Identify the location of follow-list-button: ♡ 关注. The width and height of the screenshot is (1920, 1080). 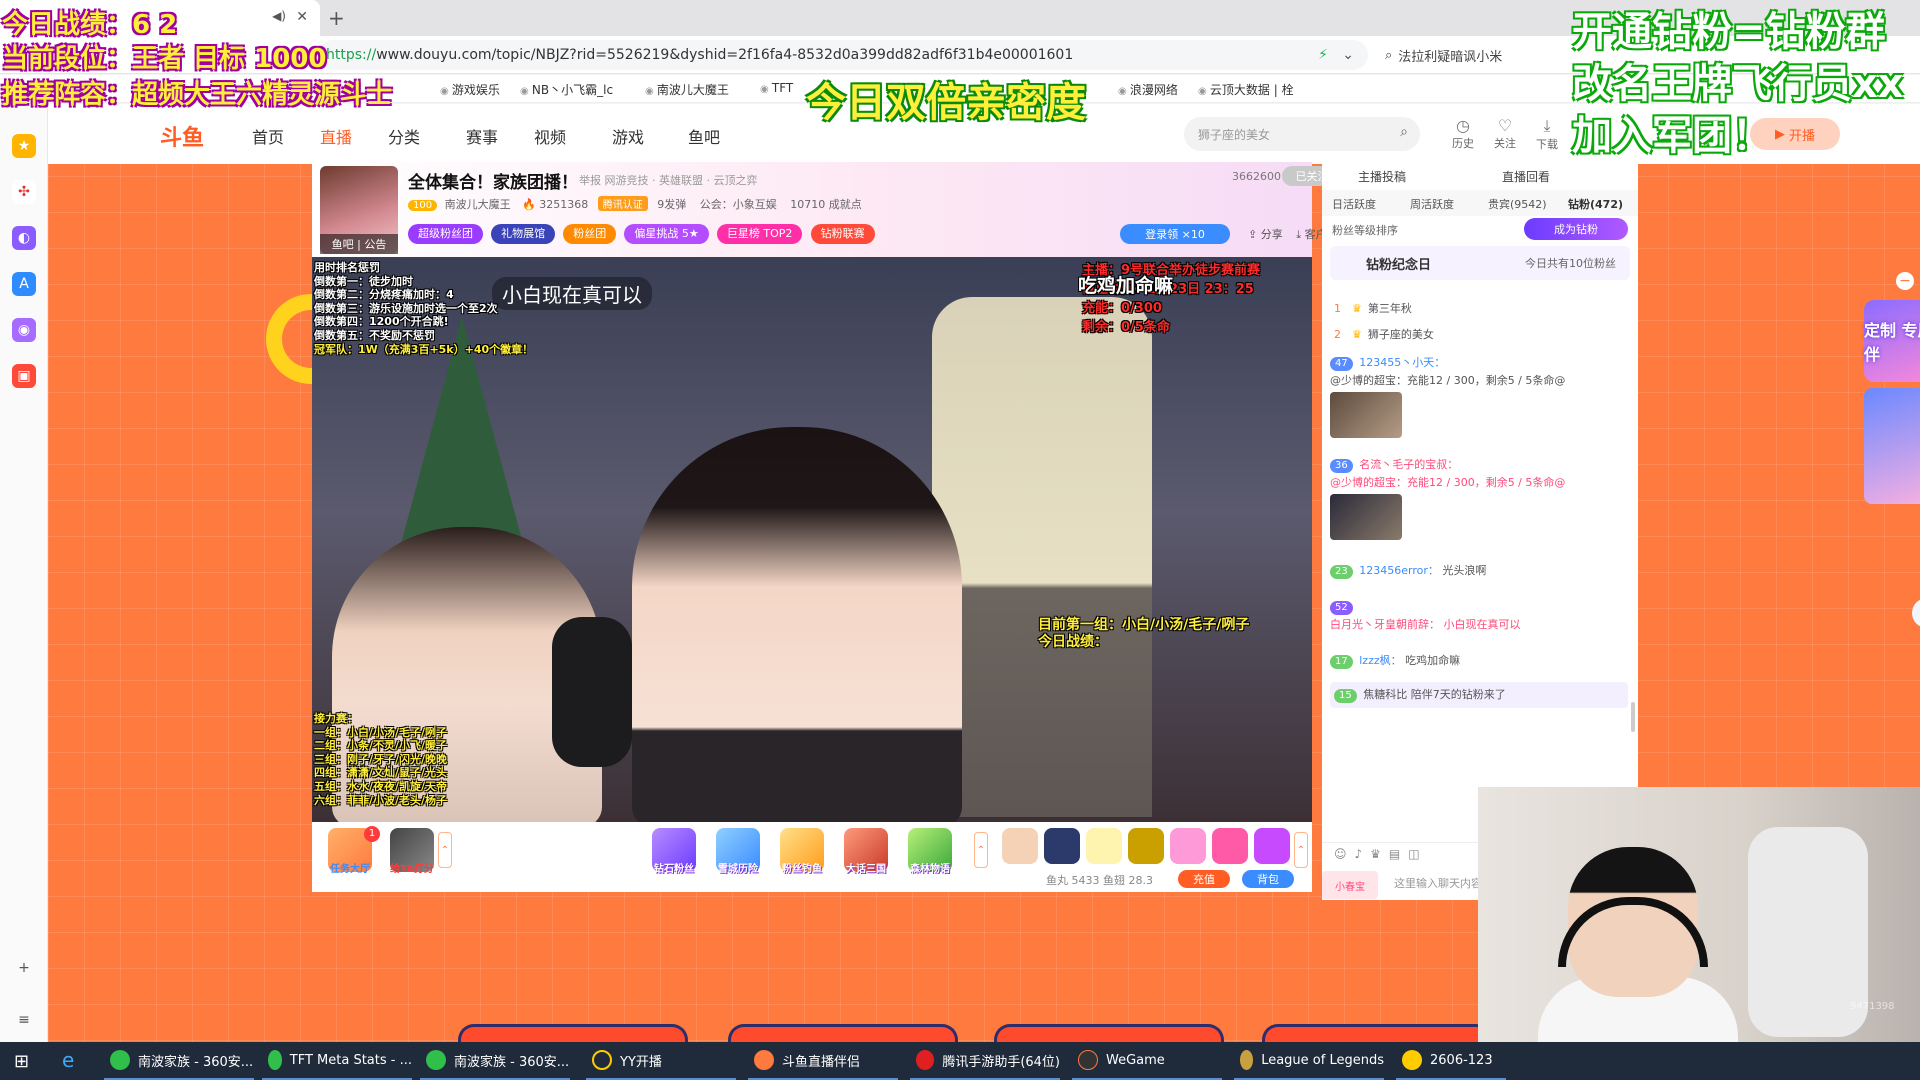
(1505, 133).